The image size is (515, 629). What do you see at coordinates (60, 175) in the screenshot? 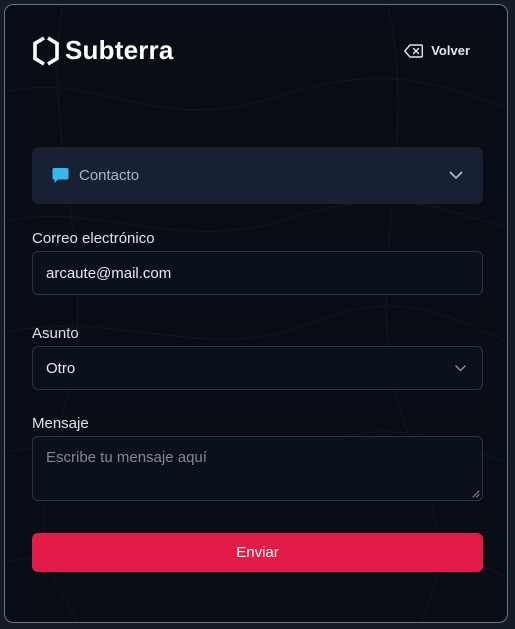
I see `chat-bubble-icon` at bounding box center [60, 175].